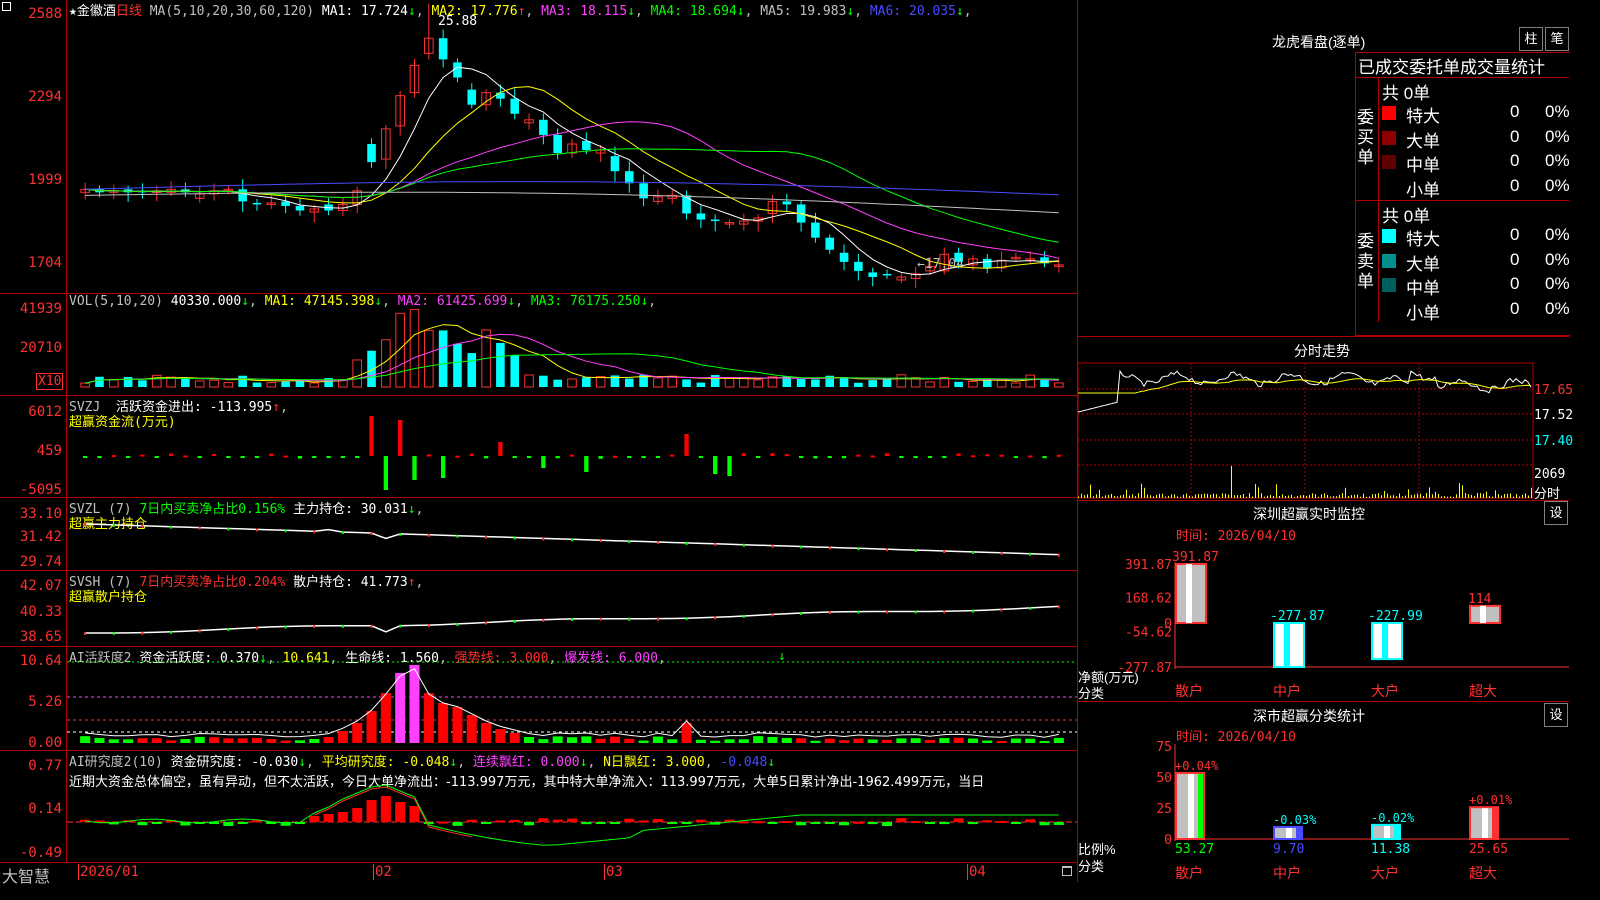 The image size is (1600, 900). What do you see at coordinates (1395, 616) in the screenshot?
I see `monitor-value-label: -227.99` at bounding box center [1395, 616].